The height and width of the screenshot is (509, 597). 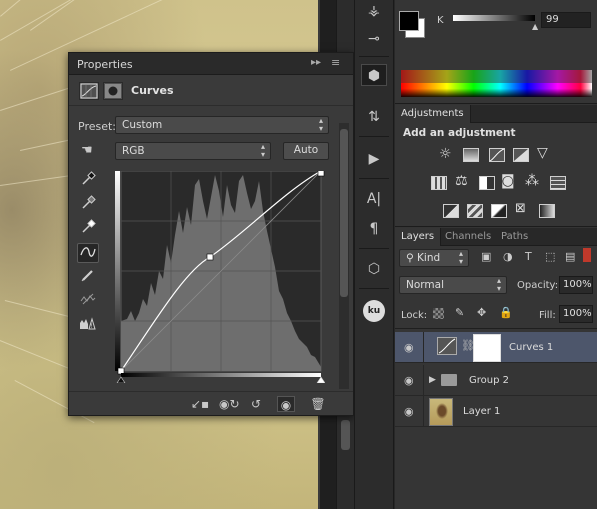 What do you see at coordinates (79, 15) in the screenshot?
I see `hair-strand` at bounding box center [79, 15].